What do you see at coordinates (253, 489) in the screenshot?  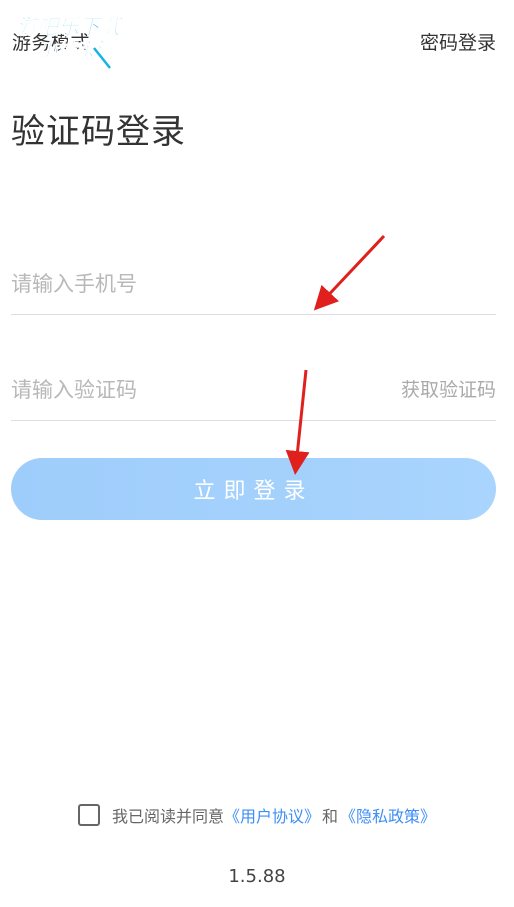 I see `login-button: 立即登录` at bounding box center [253, 489].